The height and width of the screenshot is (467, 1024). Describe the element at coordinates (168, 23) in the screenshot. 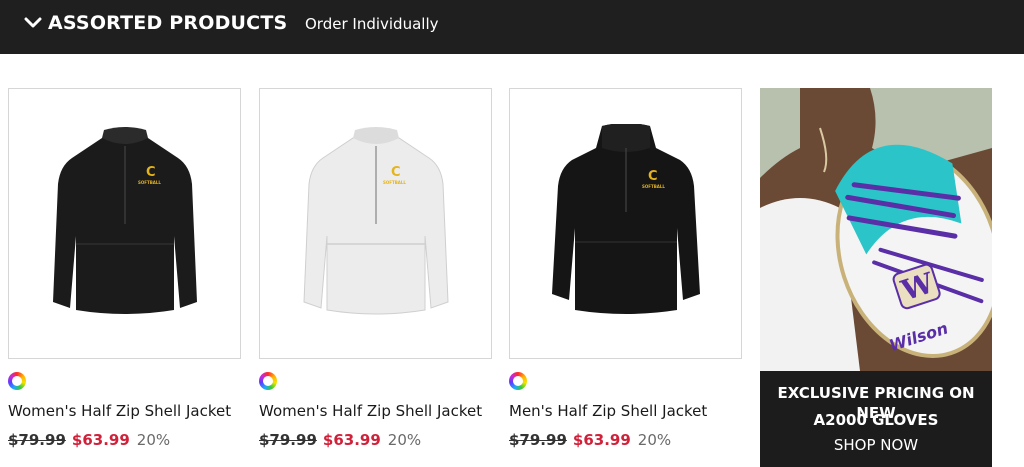

I see `section-title: ASSORTED PRODUCTS` at that location.